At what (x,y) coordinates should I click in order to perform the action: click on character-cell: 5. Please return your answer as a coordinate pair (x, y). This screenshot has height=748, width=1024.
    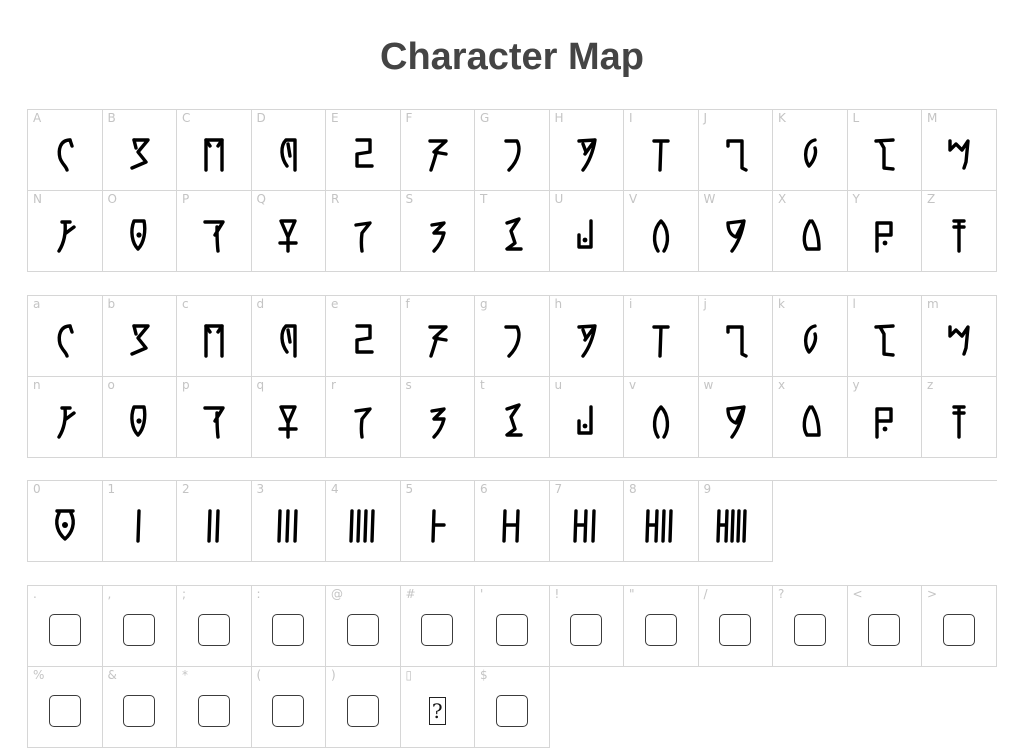
    Looking at the image, I should click on (437, 521).